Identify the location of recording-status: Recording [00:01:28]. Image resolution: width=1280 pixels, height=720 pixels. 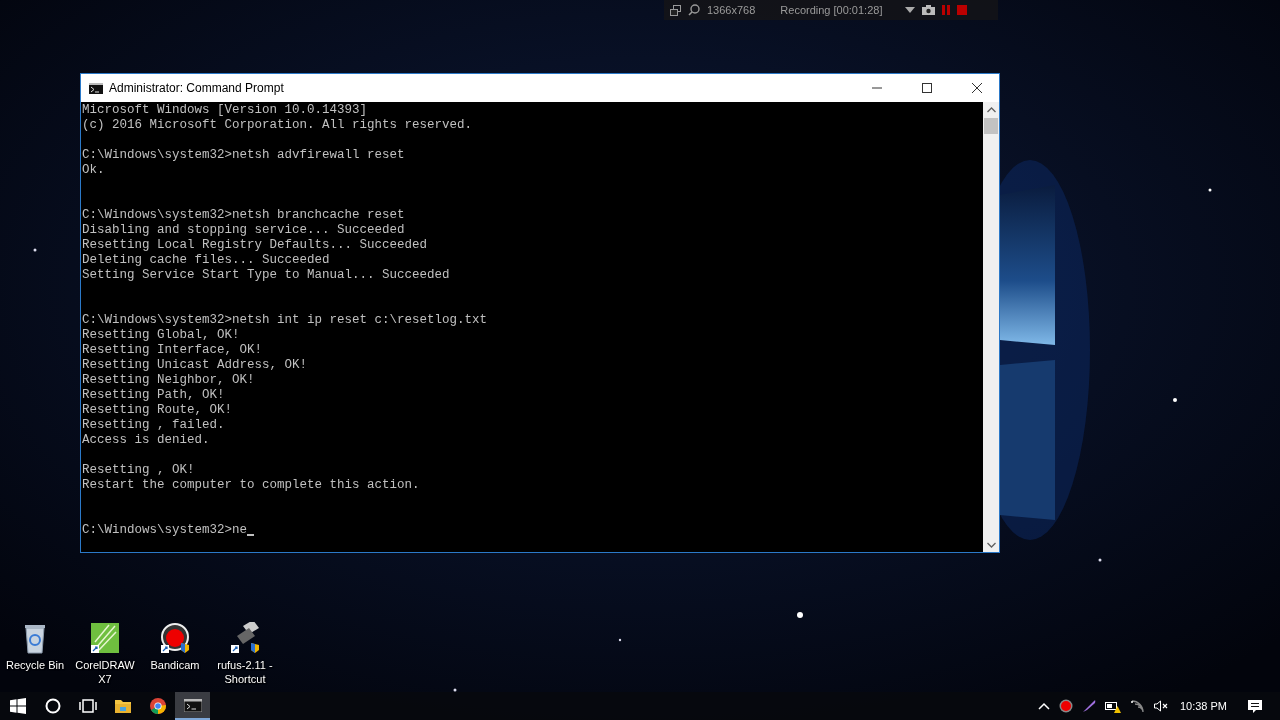
(831, 10).